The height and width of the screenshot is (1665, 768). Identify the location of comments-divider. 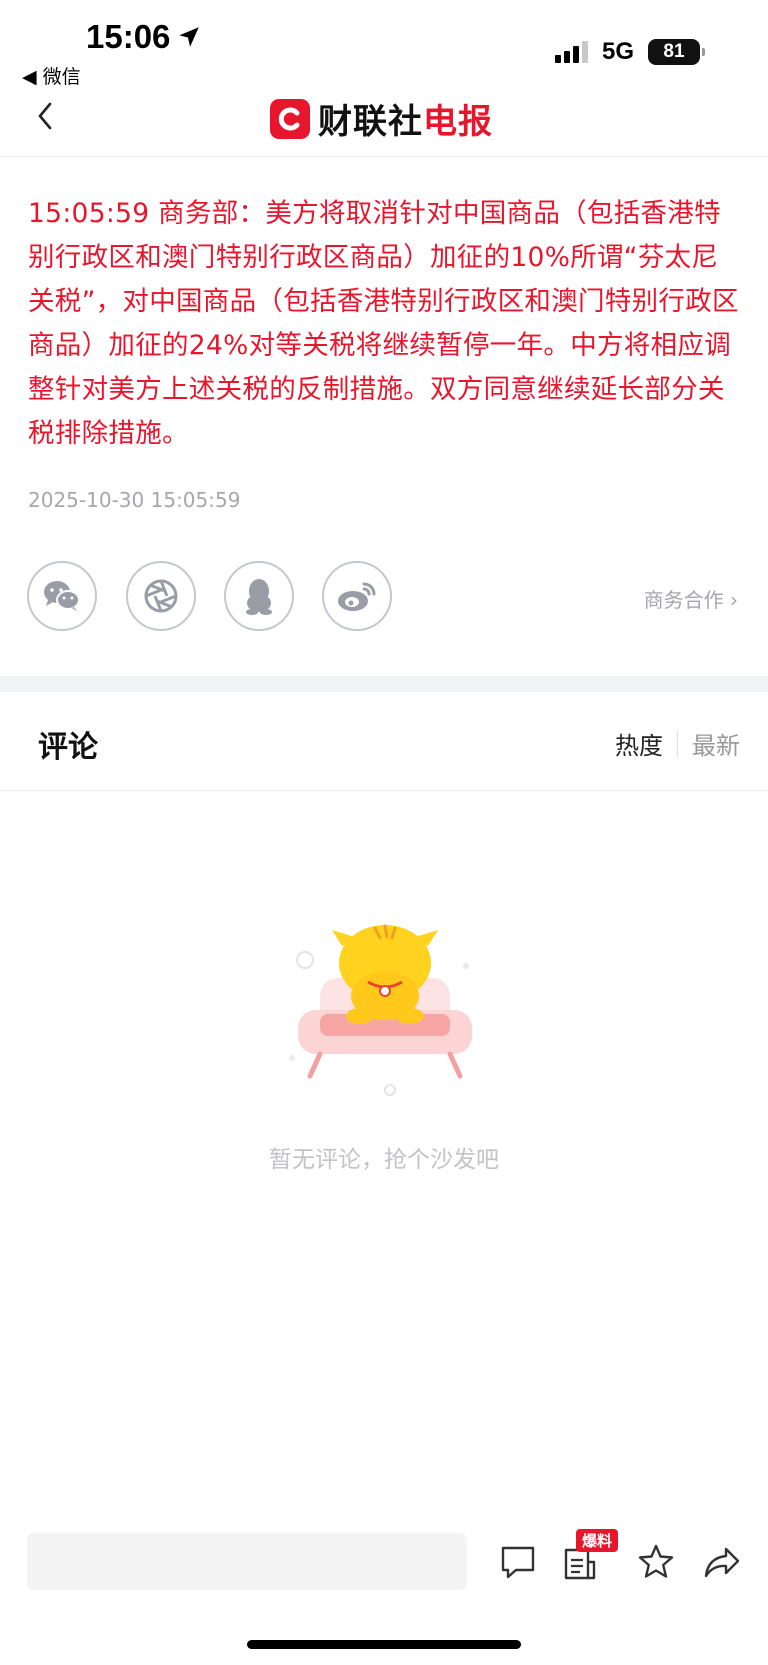
(384, 790).